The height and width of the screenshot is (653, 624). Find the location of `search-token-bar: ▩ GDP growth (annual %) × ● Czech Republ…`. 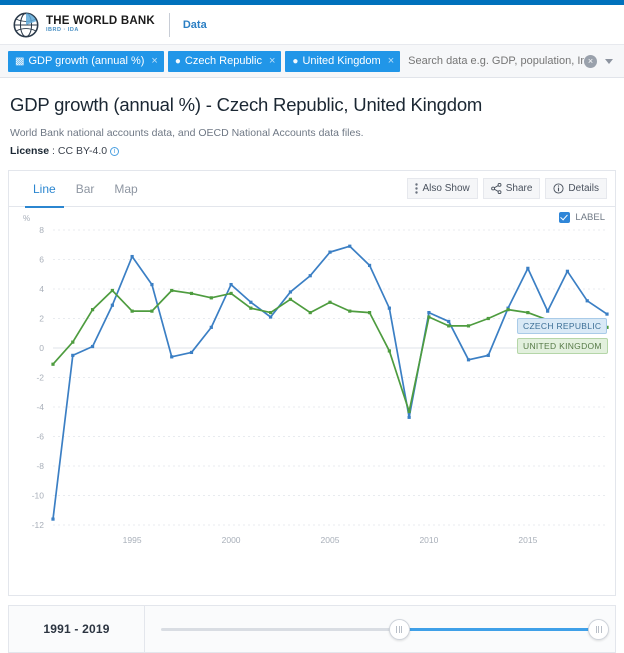

search-token-bar: ▩ GDP growth (annual %) × ● Czech Republ… is located at coordinates (312, 61).